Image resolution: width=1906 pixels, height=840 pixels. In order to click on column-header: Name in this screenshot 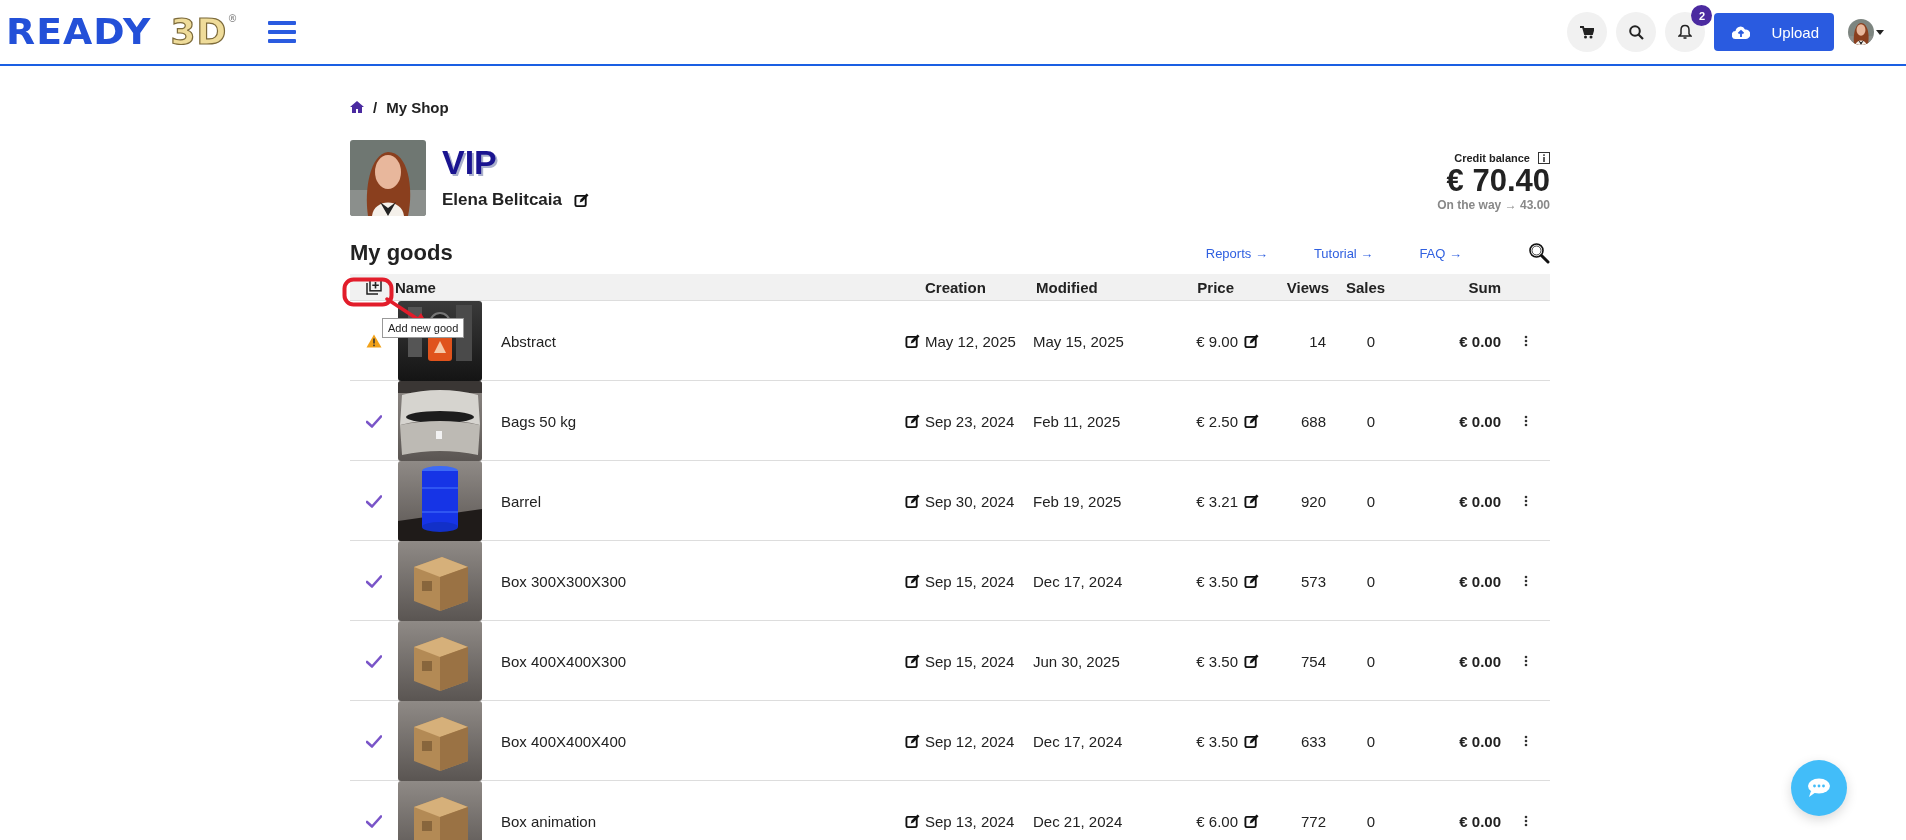, I will do `click(647, 287)`.